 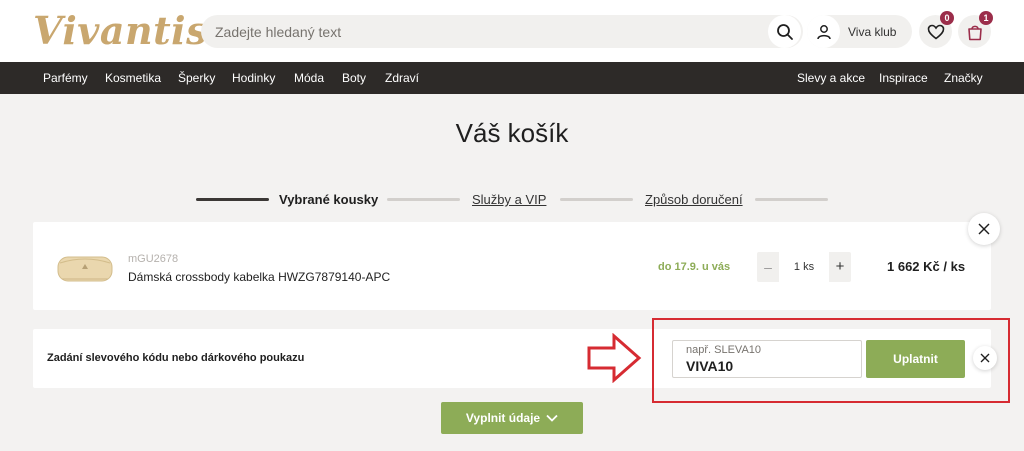 I want to click on product-code: mGU2678, so click(x=153, y=259).